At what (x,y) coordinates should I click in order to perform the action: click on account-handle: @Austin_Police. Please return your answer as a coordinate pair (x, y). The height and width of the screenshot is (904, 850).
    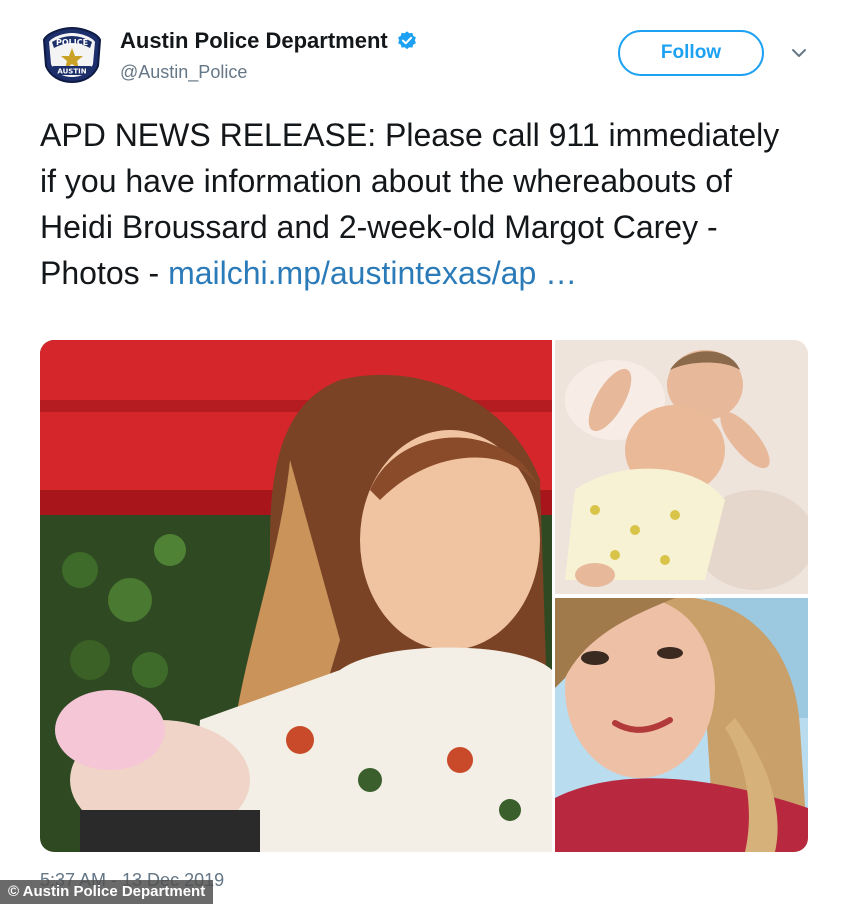
    Looking at the image, I should click on (183, 72).